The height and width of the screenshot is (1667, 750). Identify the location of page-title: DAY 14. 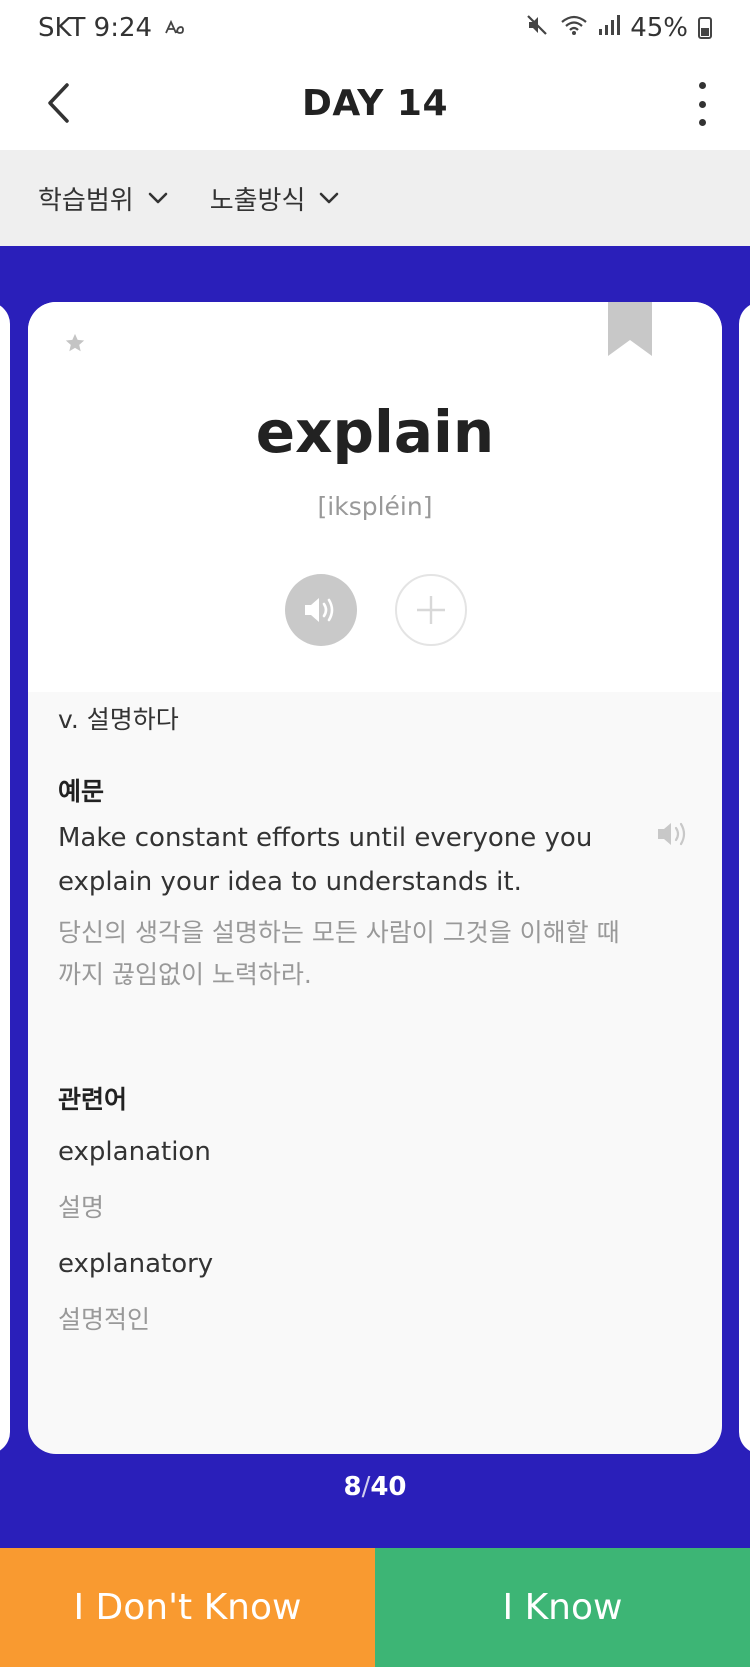
(375, 103).